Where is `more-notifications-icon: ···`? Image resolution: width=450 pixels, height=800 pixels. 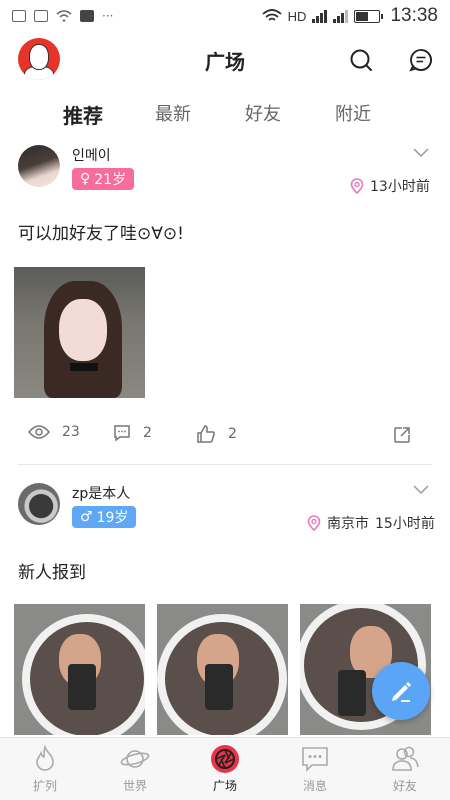
more-notifications-icon: ··· is located at coordinates (108, 16).